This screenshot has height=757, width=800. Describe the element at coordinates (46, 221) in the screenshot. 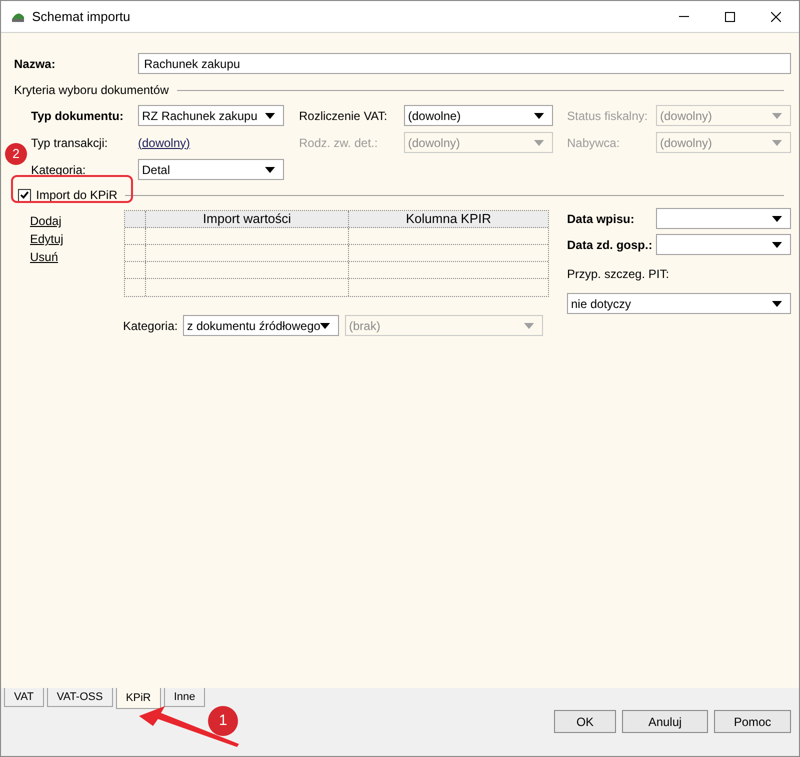

I see `action-link: Dodaj` at that location.